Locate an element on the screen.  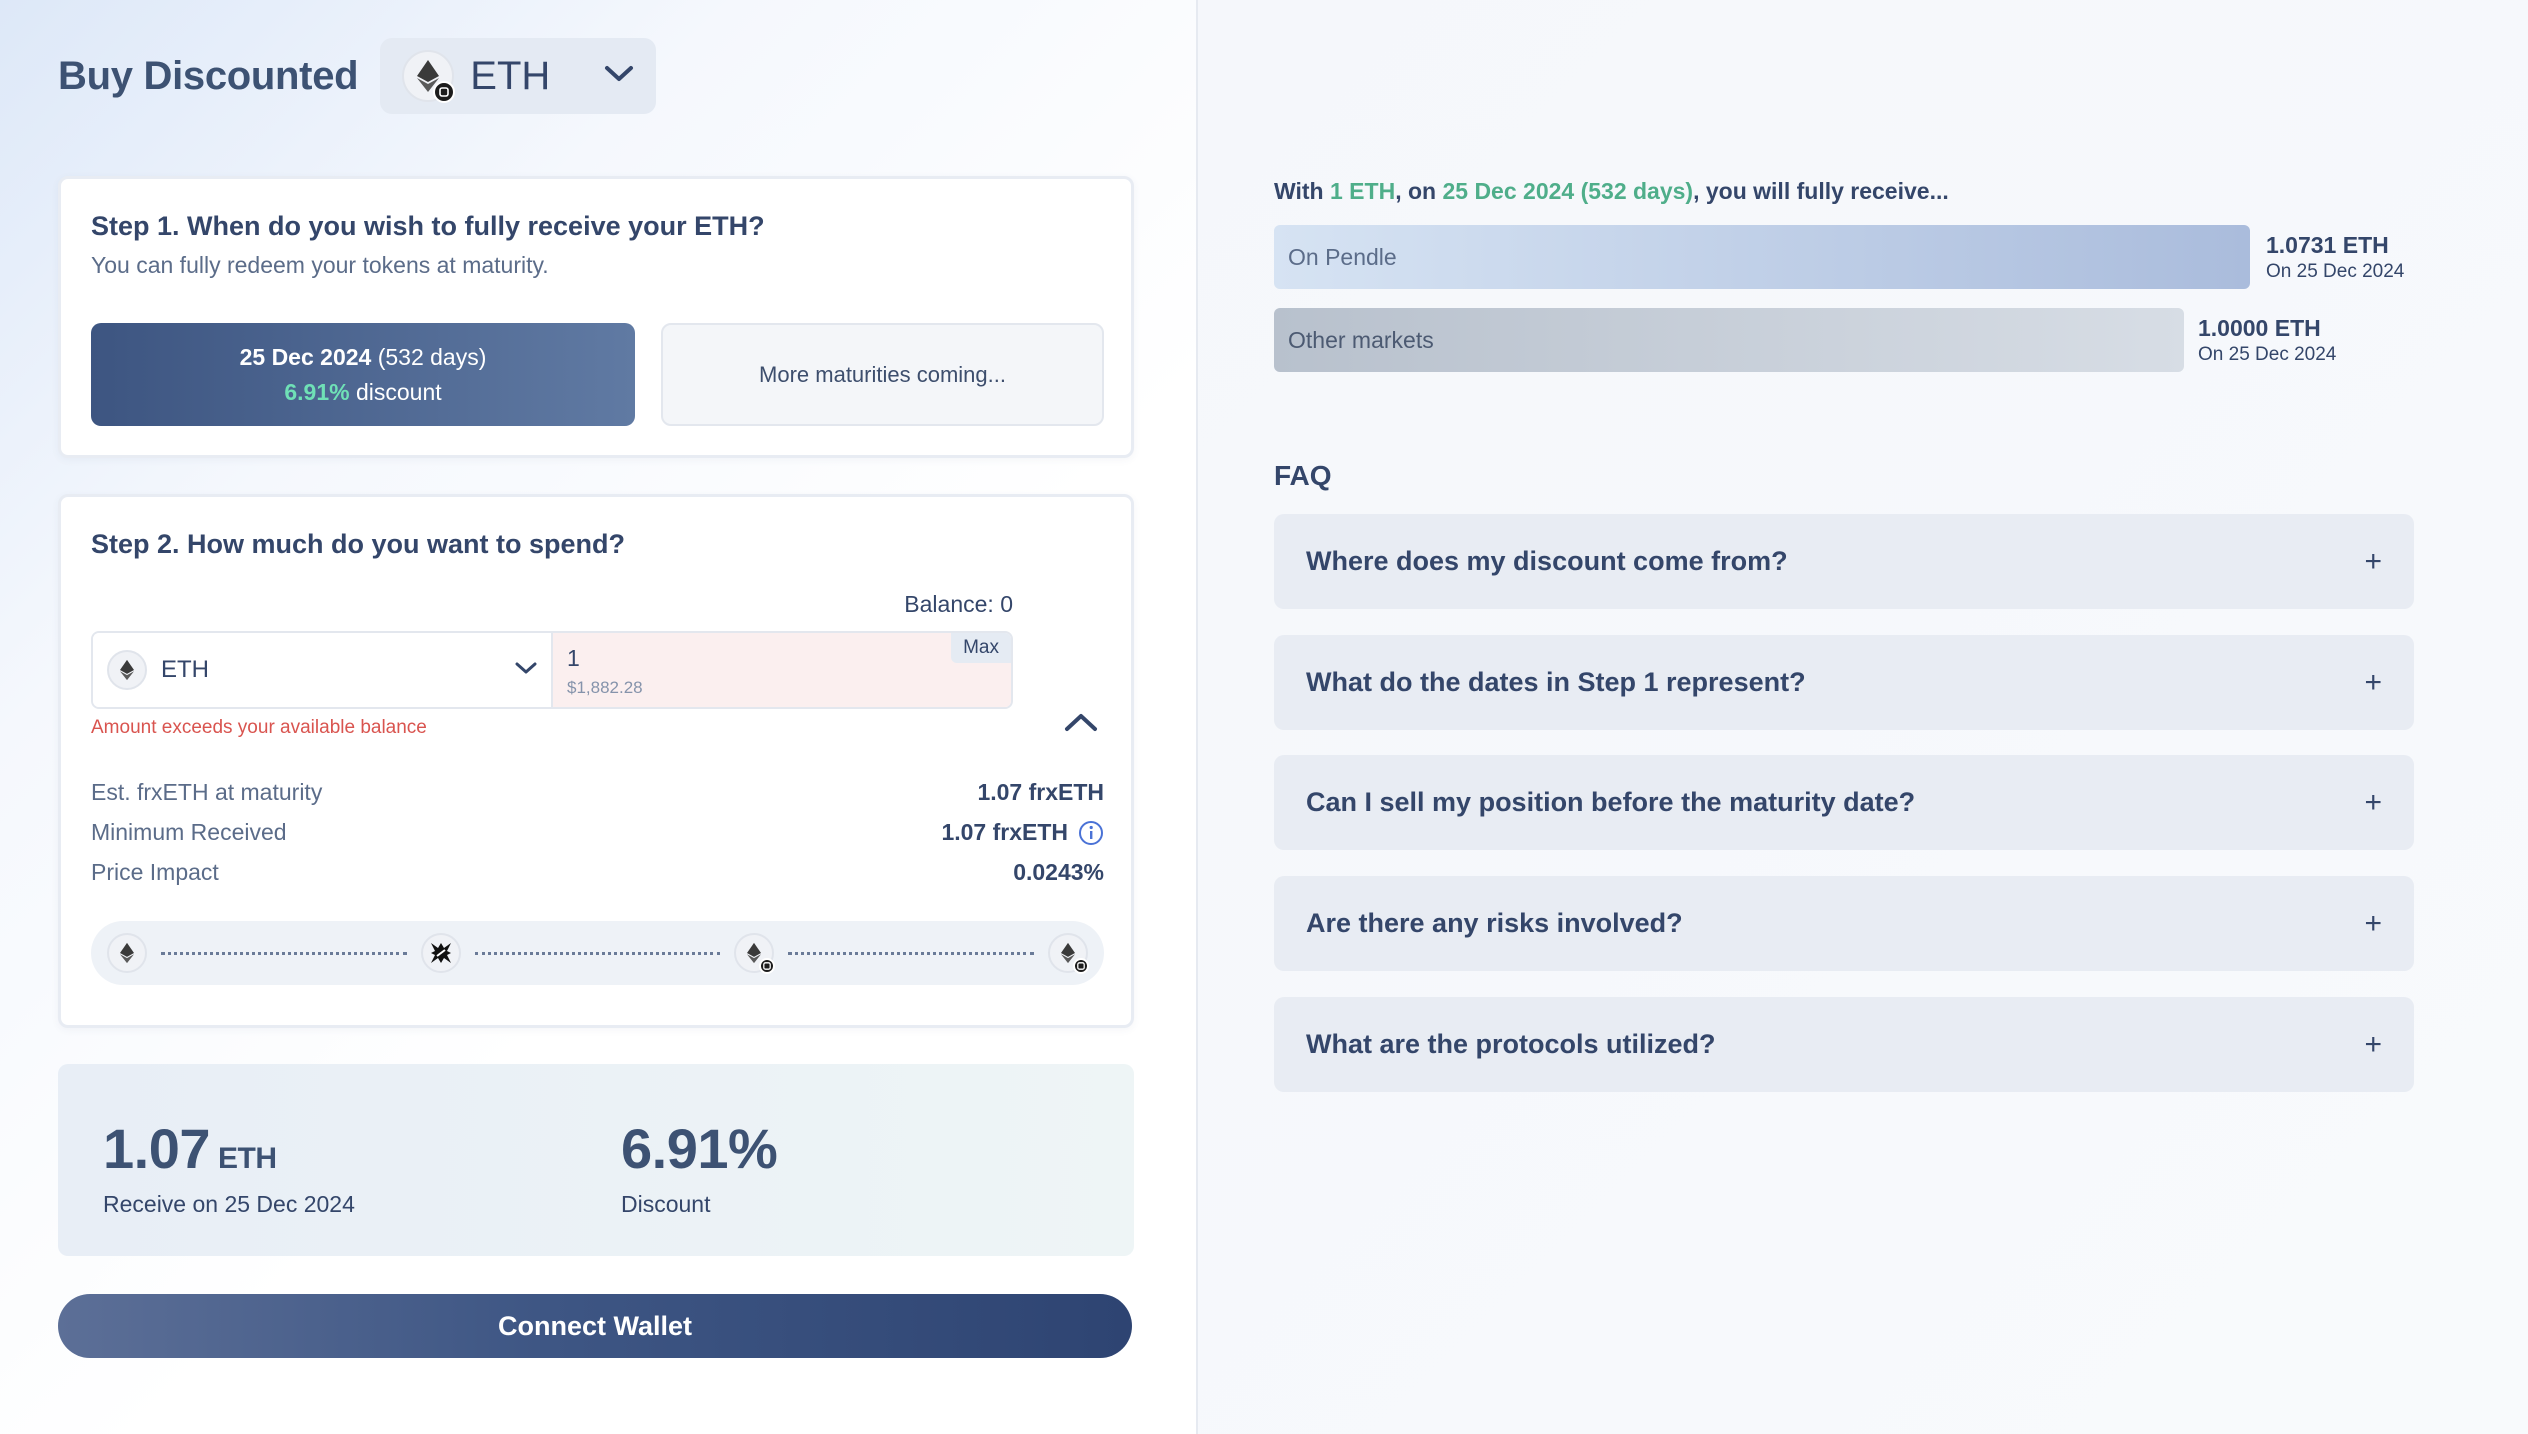
faq-question: What do the dates in Step 1 represent? is located at coordinates (1556, 682).